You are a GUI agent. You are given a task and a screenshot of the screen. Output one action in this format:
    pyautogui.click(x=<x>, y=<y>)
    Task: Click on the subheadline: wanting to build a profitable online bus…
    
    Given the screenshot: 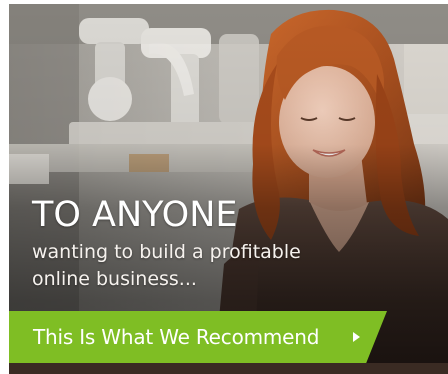 What is the action you would take?
    pyautogui.click(x=192, y=266)
    